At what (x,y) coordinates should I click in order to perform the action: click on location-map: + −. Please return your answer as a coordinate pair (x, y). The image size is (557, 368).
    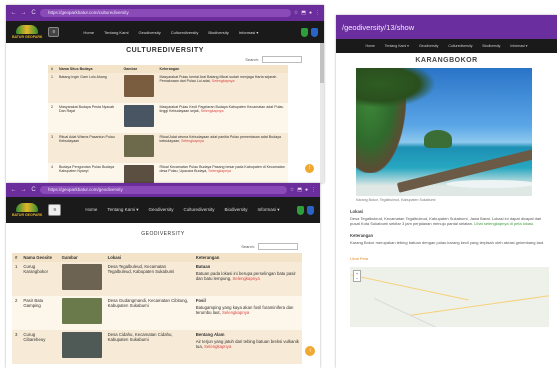
    Looking at the image, I should click on (449, 296).